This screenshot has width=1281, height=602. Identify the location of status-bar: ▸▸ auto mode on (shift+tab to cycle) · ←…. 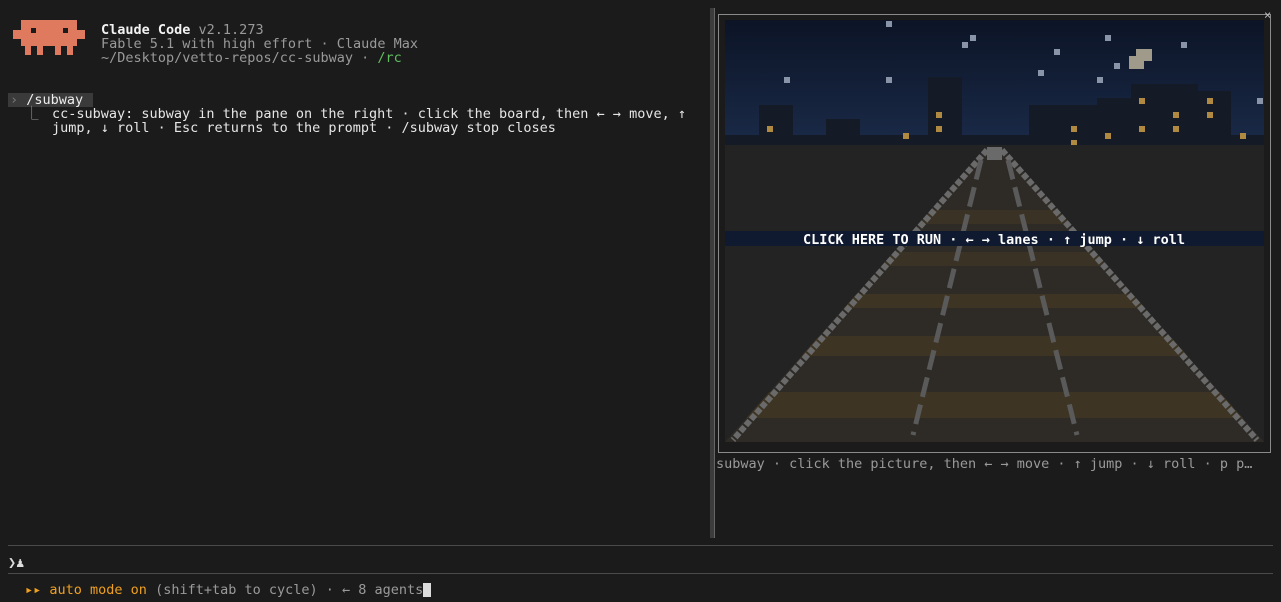
(228, 590).